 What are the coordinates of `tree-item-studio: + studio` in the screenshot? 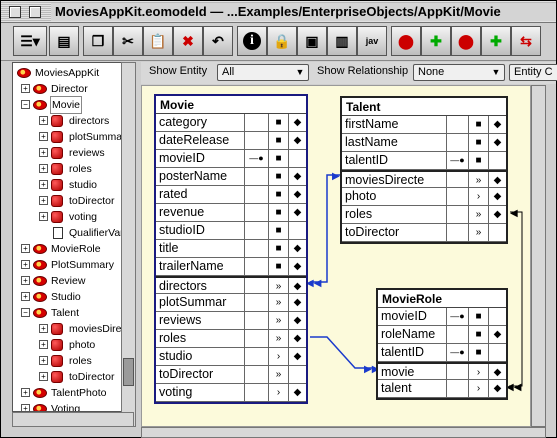 It's located at (73, 185).